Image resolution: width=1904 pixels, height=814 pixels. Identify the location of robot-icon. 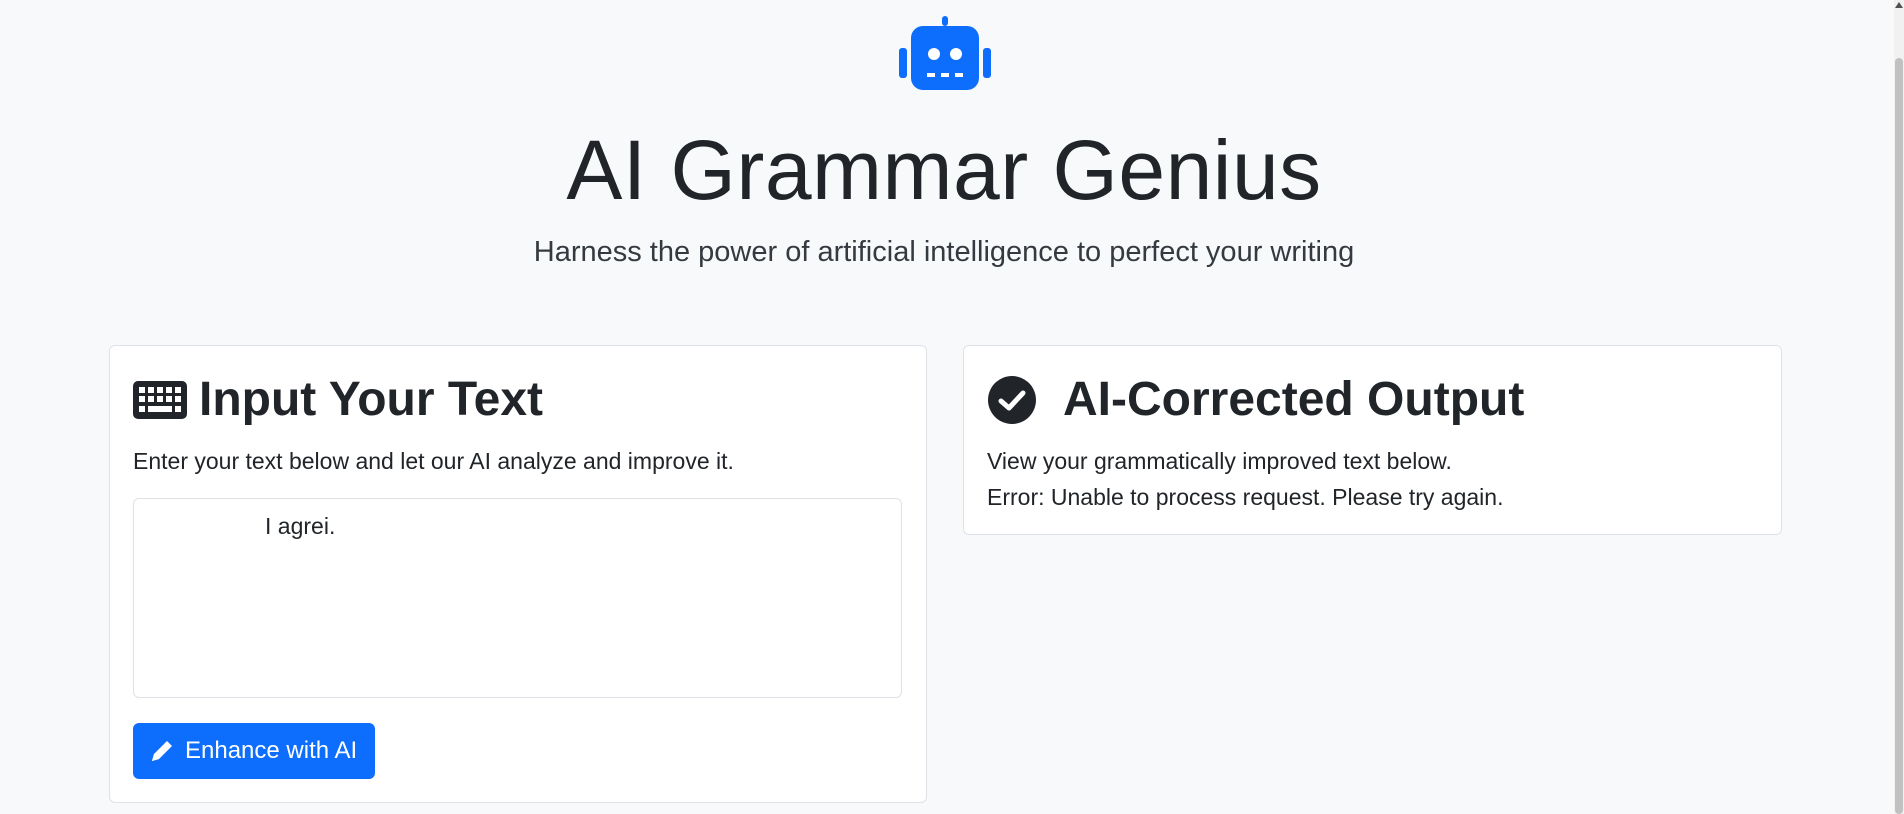
(945, 55).